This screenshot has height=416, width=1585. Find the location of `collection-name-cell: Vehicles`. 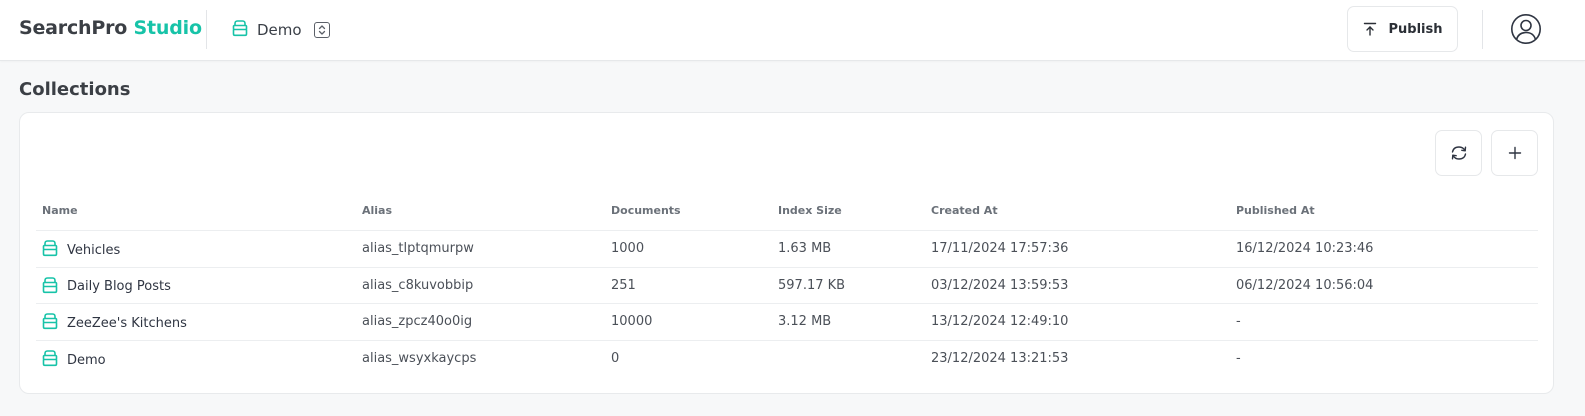

collection-name-cell: Vehicles is located at coordinates (81, 250).